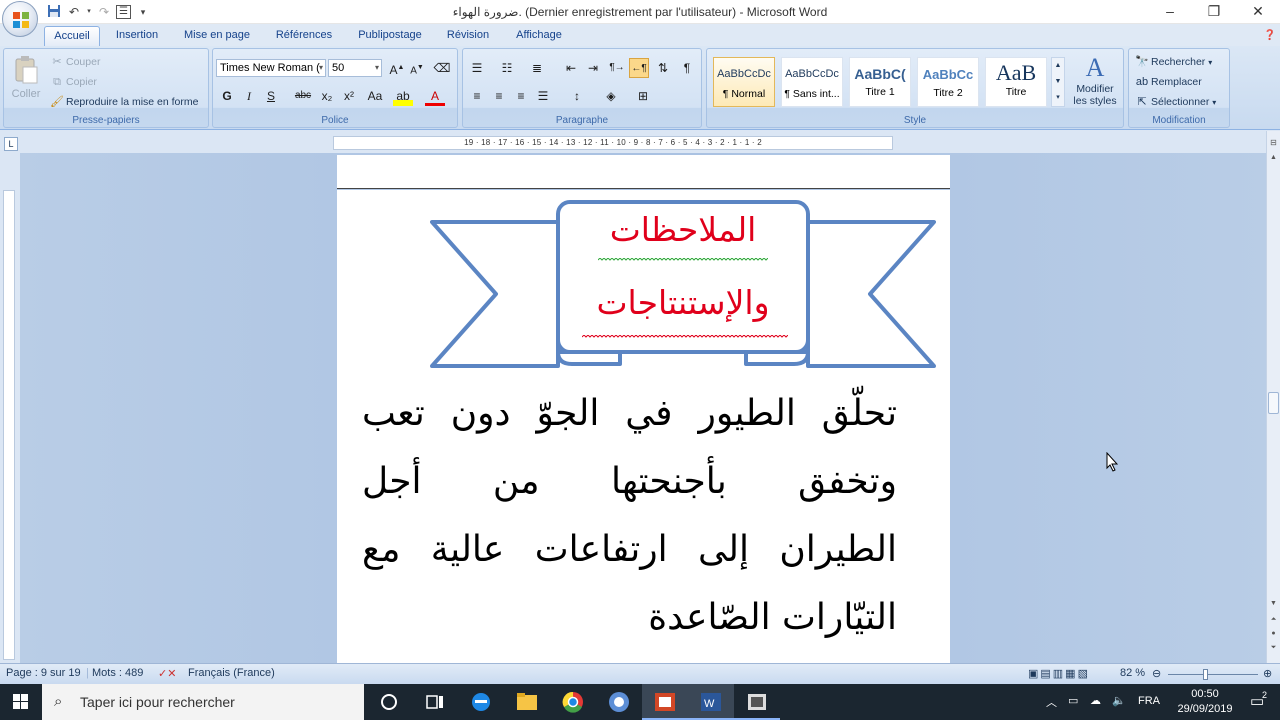  What do you see at coordinates (948, 93) in the screenshot?
I see `style-name: Titre 2` at bounding box center [948, 93].